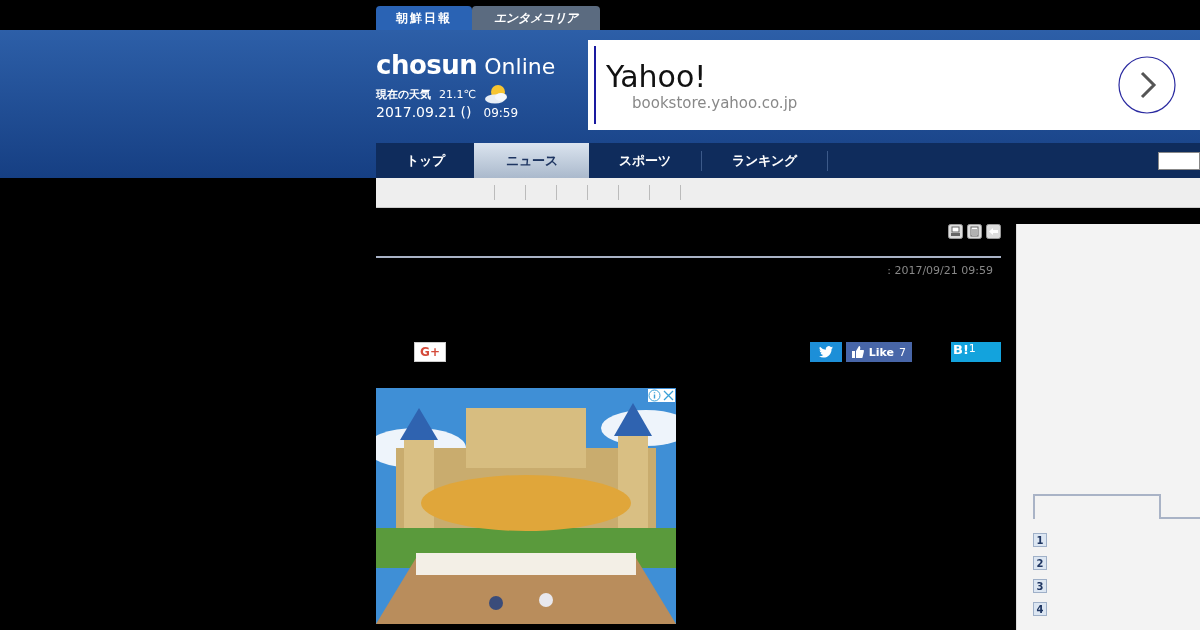 The image size is (1200, 630). What do you see at coordinates (765, 160) in the screenshot?
I see `nav-tab: ランキング` at bounding box center [765, 160].